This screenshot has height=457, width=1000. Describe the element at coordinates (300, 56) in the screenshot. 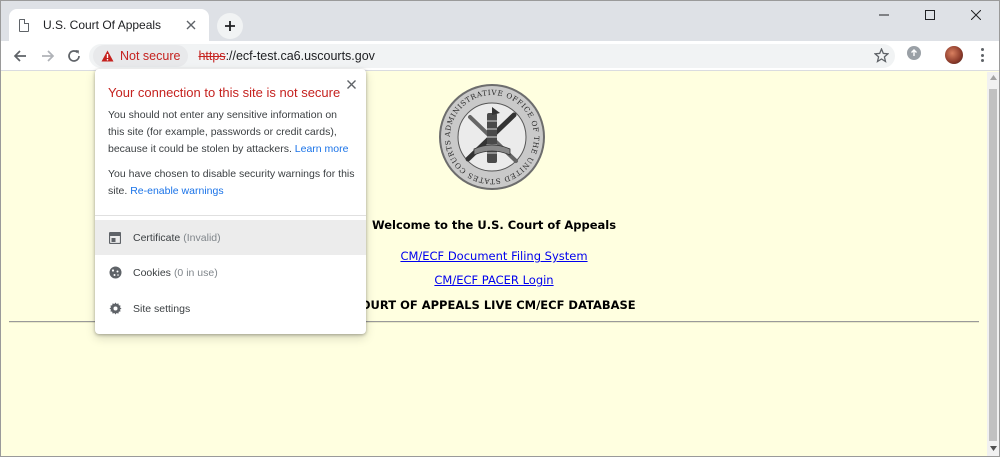

I see `url-host: ://ecf-test.ca6.uscourts.gov` at that location.